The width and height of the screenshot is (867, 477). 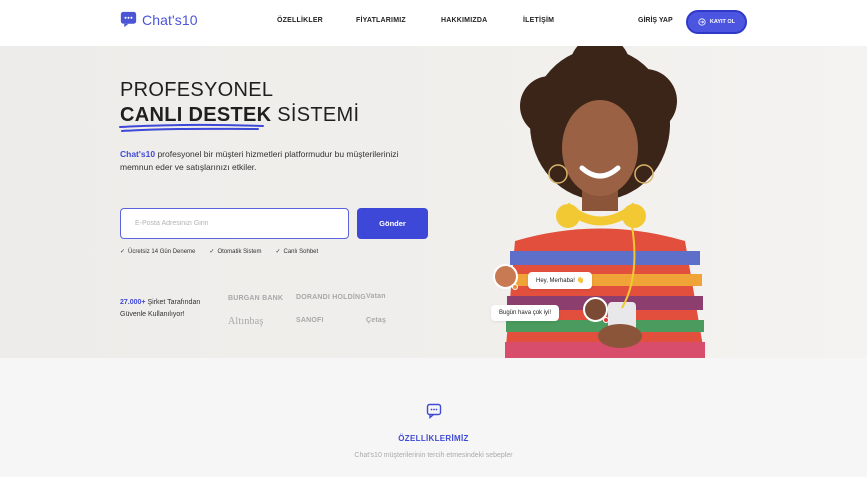 What do you see at coordinates (246, 321) in the screenshot?
I see `partner-logo-altinbas: Altınbaş` at bounding box center [246, 321].